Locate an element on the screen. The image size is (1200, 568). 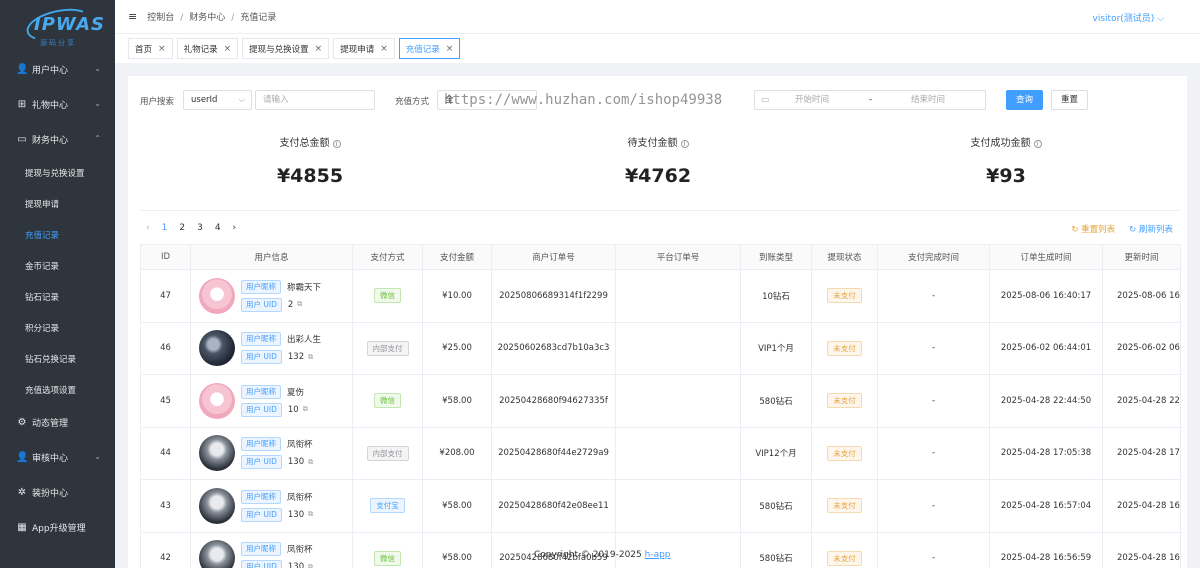
sidebar-item-decoration: ✲ 装扮中心 is located at coordinates (57, 492).